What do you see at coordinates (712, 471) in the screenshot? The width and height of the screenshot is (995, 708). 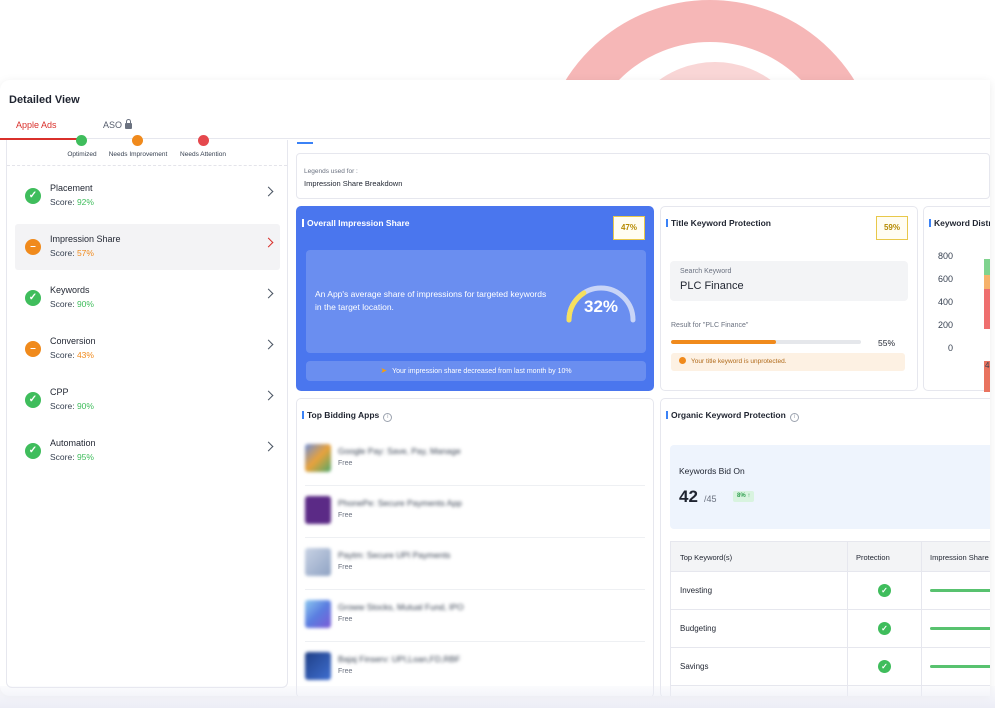 I see `keywords-bid-on-label: Keywords Bid On` at bounding box center [712, 471].